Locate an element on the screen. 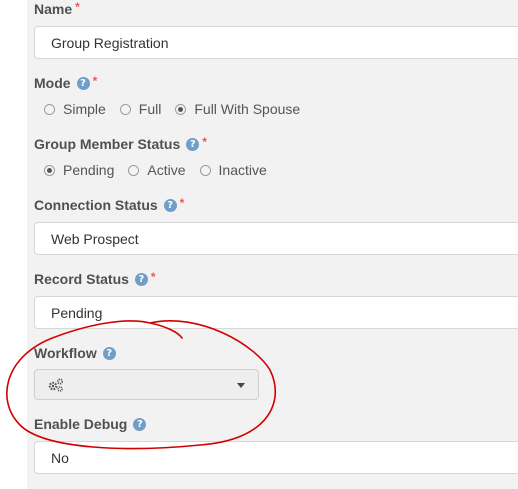 Image resolution: width=518 pixels, height=489 pixels. status-option-inactive: Inactive is located at coordinates (233, 170).